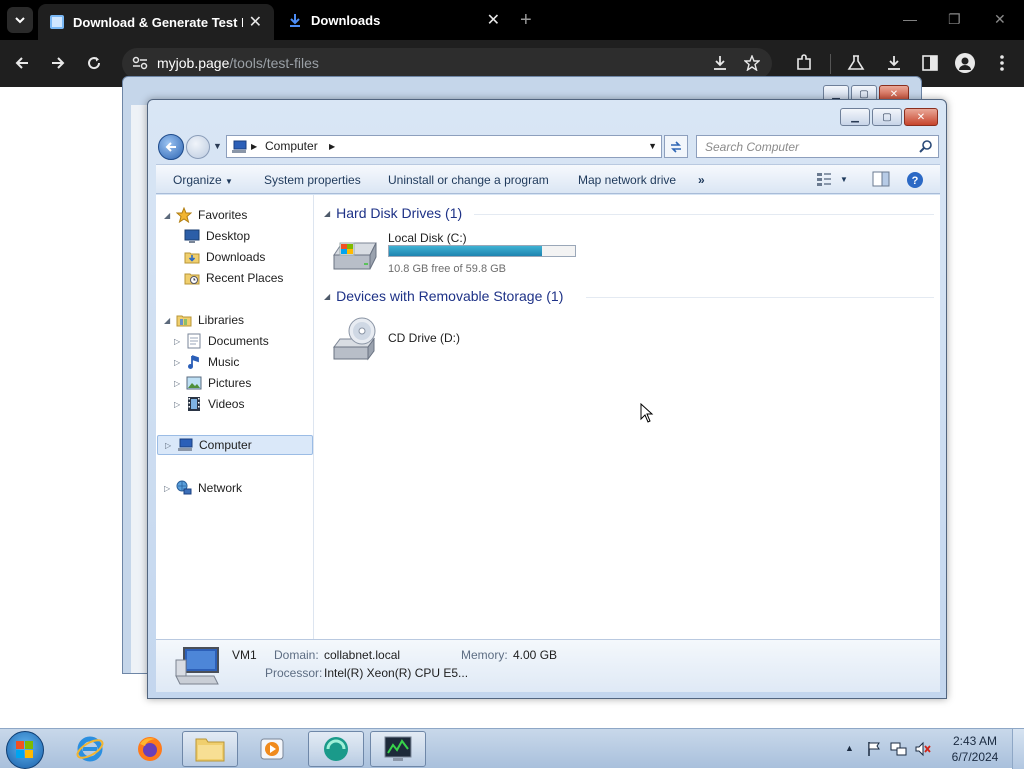 Image resolution: width=1024 pixels, height=769 pixels. Describe the element at coordinates (90, 749) in the screenshot. I see `taskbar-internet-explorer` at that location.